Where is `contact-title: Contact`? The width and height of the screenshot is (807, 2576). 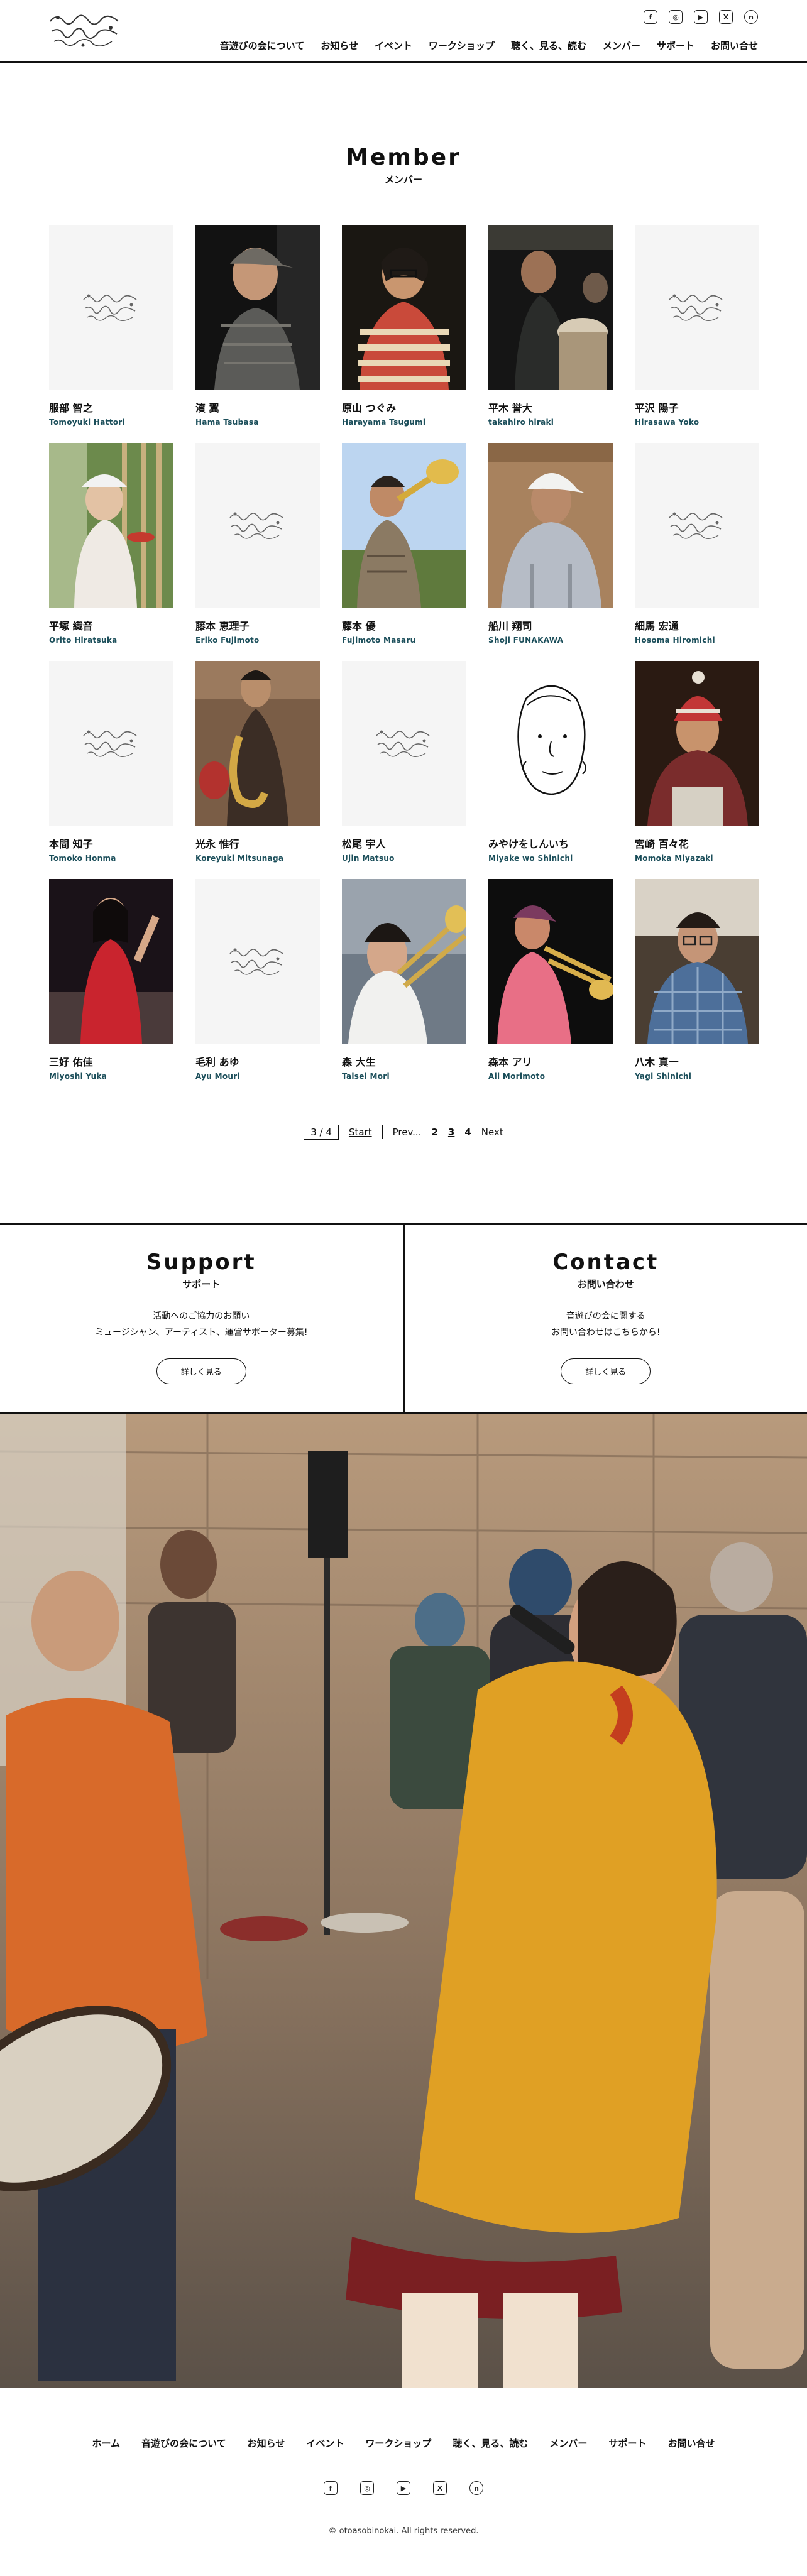
contact-title: Contact is located at coordinates (605, 1262).